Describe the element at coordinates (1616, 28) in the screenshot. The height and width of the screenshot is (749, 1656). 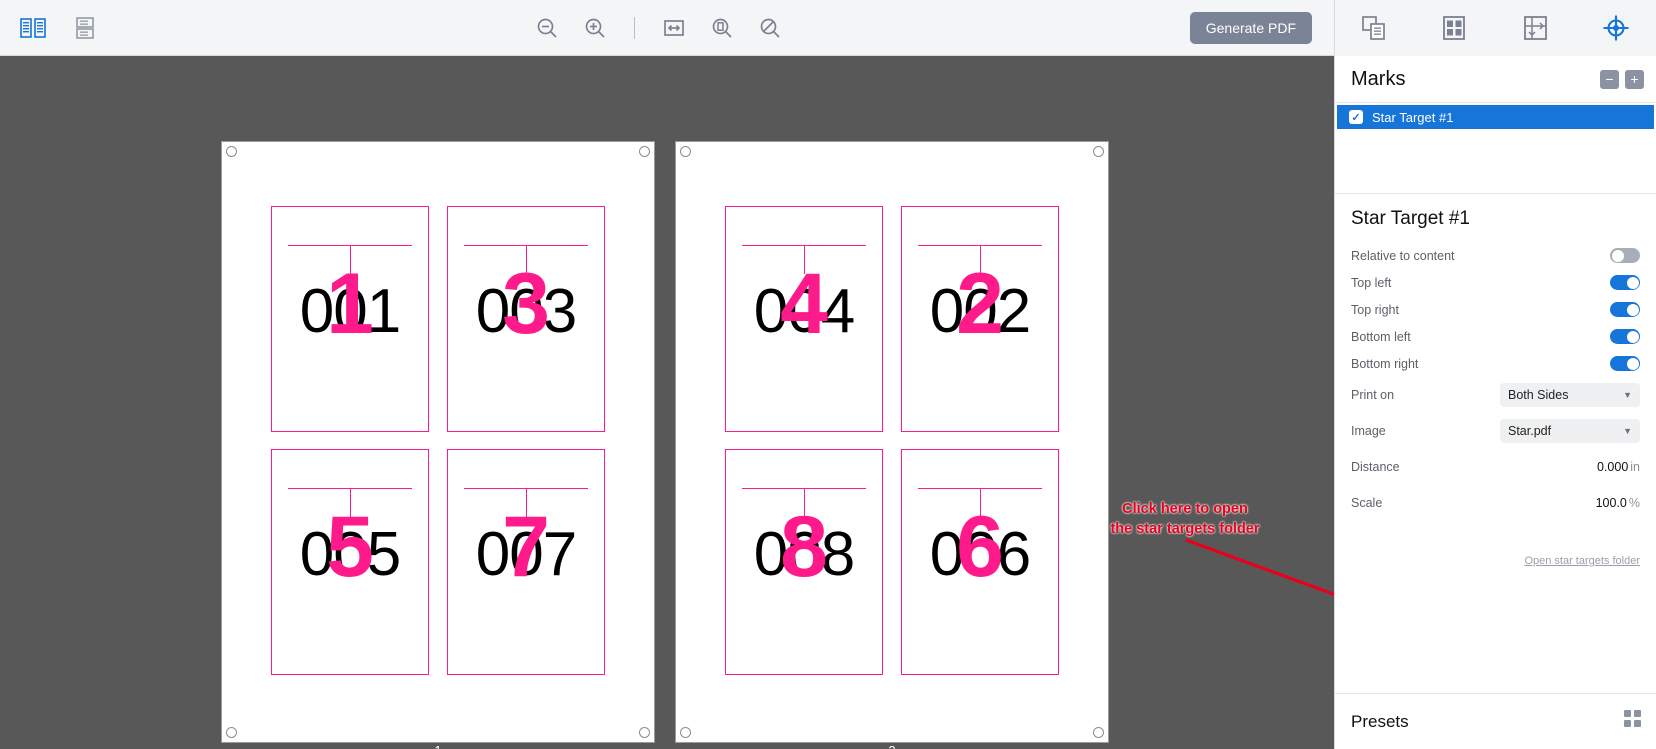
I see `tab-marks` at that location.